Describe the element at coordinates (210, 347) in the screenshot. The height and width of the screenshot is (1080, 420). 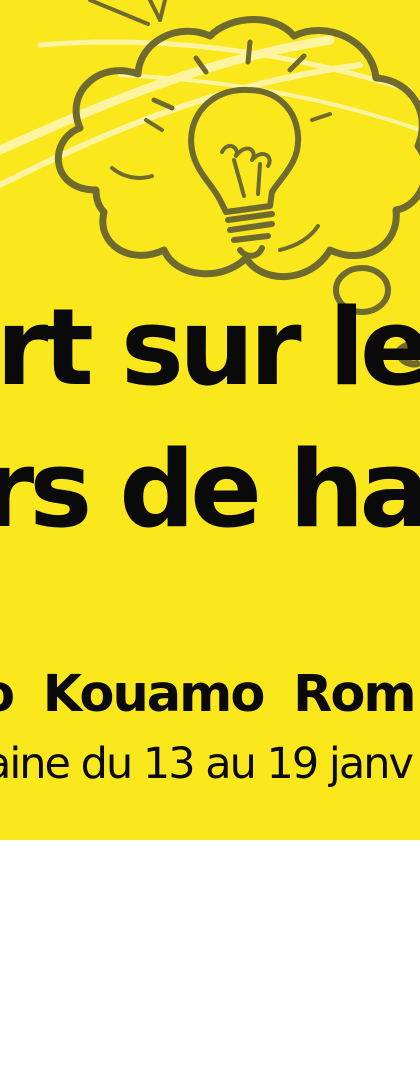
I see `title-line-1: rt sur le` at that location.